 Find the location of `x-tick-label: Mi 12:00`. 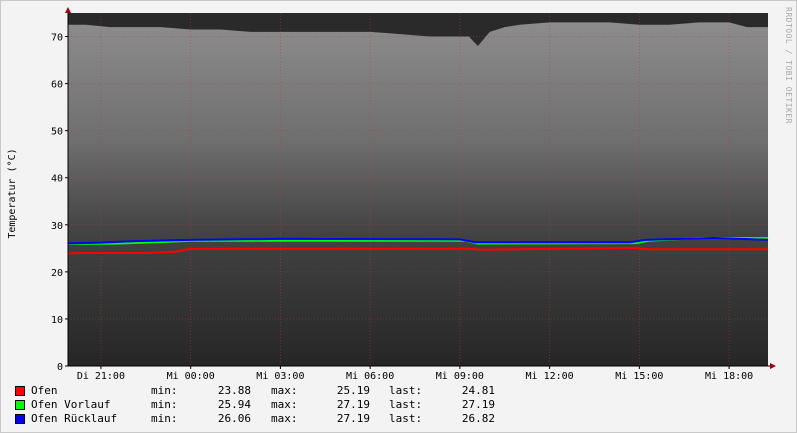

x-tick-label: Mi 12:00 is located at coordinates (550, 376).